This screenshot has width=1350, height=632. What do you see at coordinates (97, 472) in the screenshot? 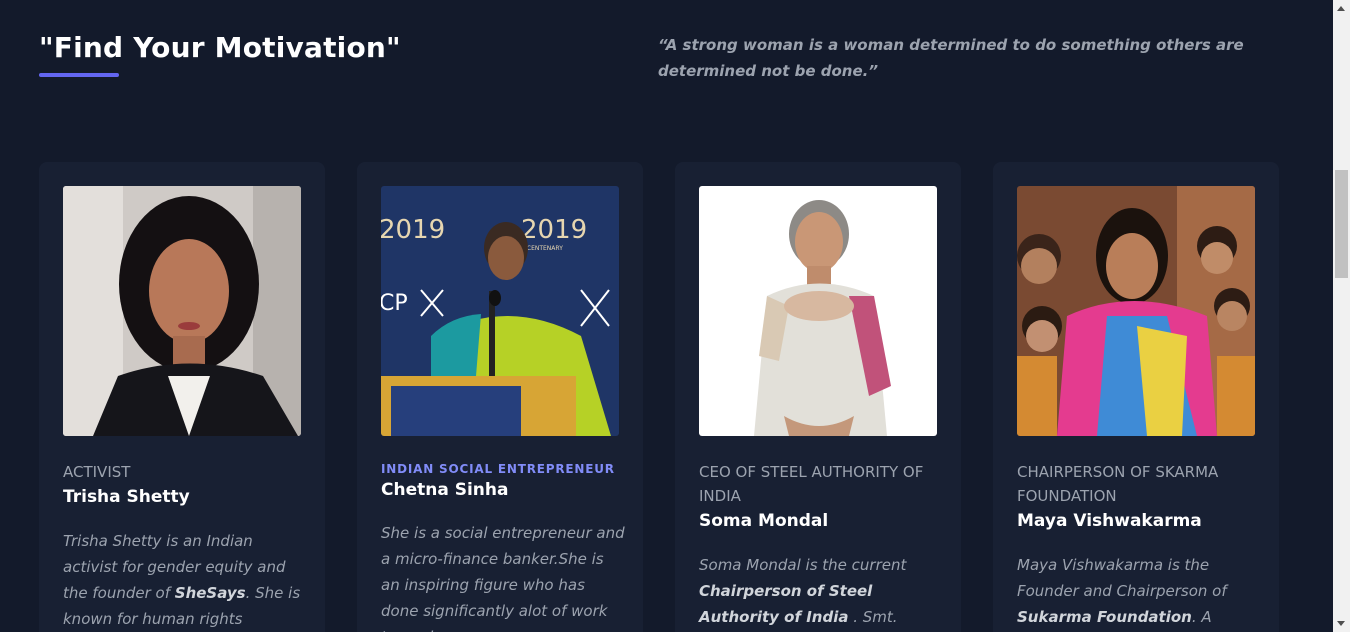
I see `card-role: ACTIVIST` at bounding box center [97, 472].